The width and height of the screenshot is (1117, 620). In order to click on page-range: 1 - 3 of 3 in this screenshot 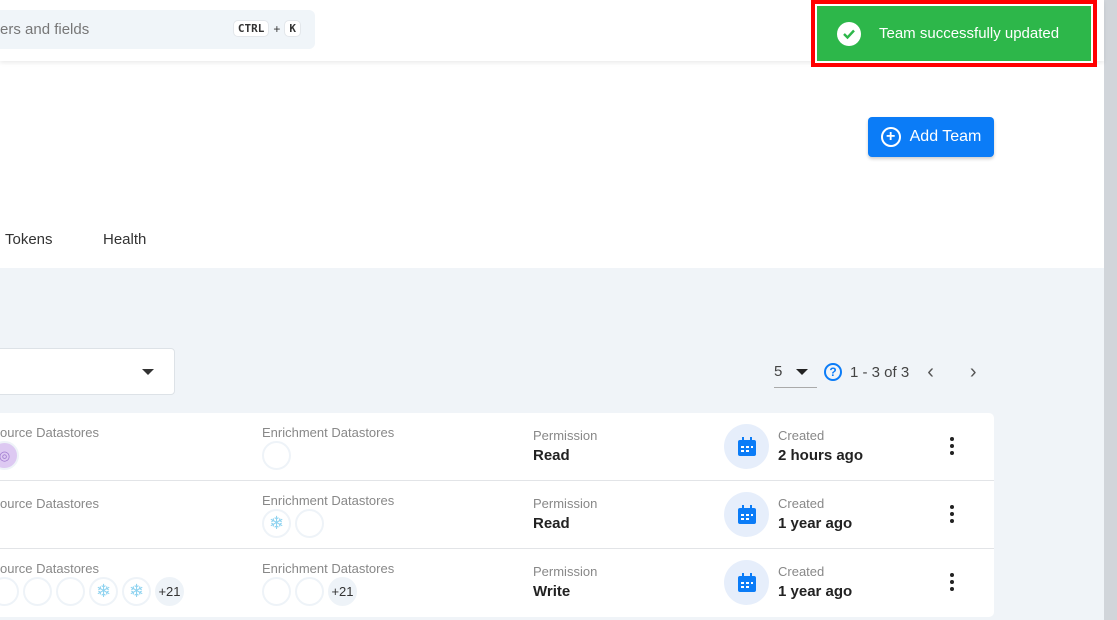, I will do `click(880, 372)`.